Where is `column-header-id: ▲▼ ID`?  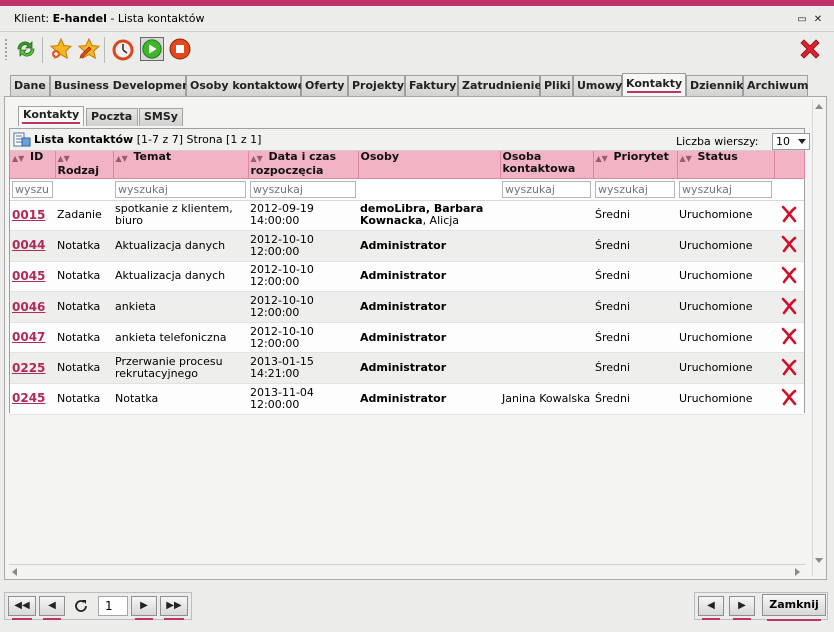
column-header-id: ▲▼ ID is located at coordinates (33, 165).